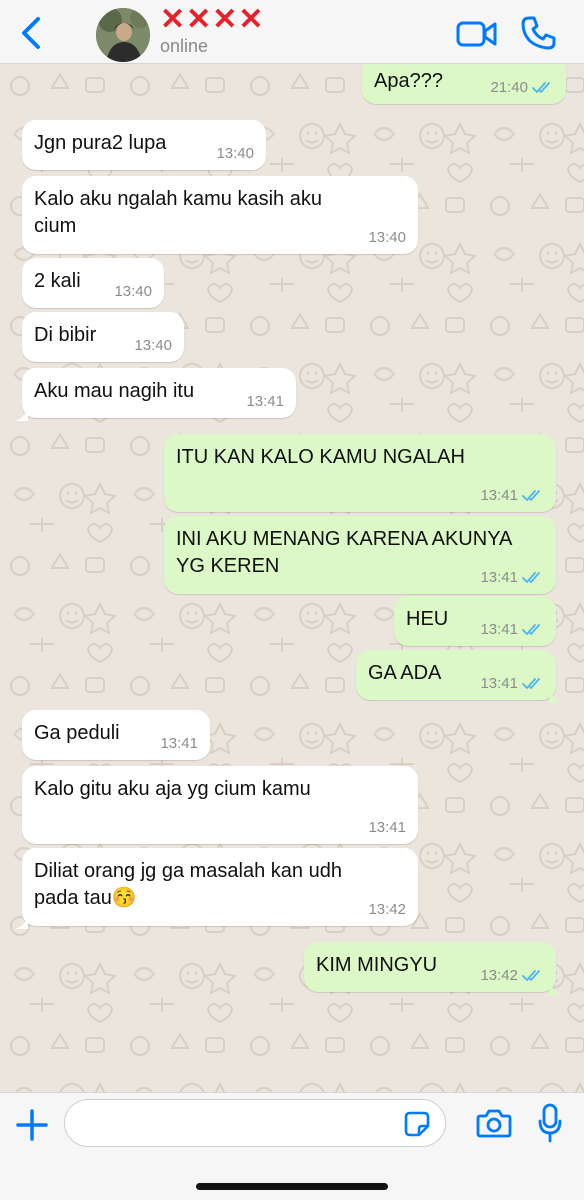 The width and height of the screenshot is (584, 1200). What do you see at coordinates (220, 805) in the screenshot?
I see `incoming-message: Kalo gitu aku aja yg cium kamu 13:41` at bounding box center [220, 805].